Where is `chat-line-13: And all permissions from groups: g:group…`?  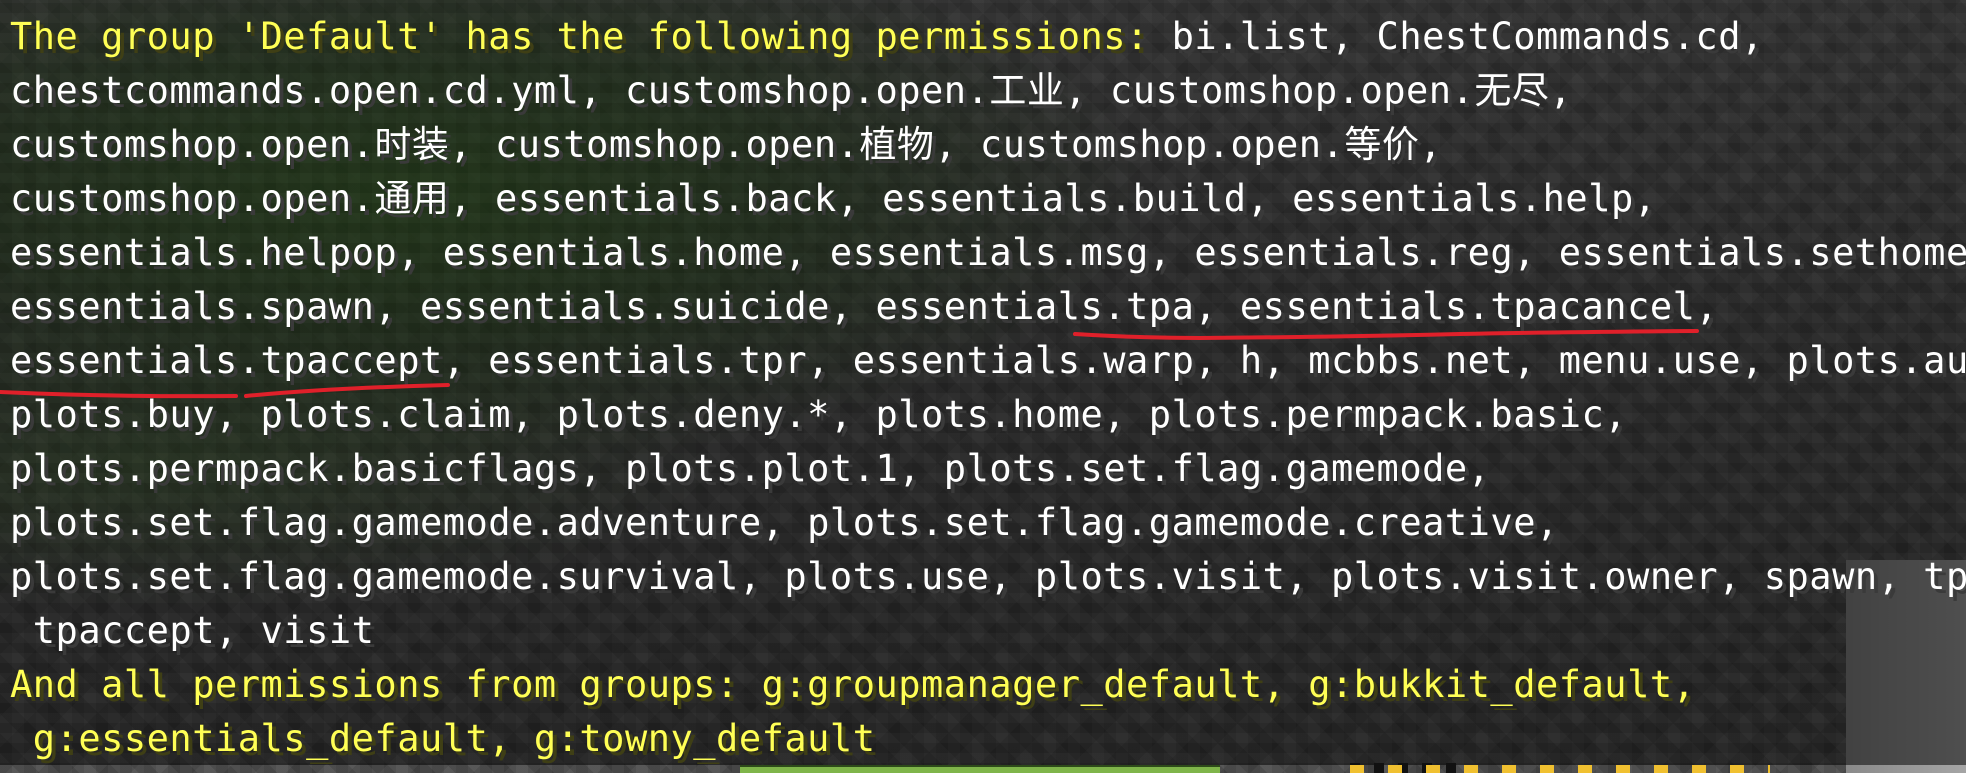
chat-line-13: And all permissions from groups: g:group… is located at coordinates (985, 685).